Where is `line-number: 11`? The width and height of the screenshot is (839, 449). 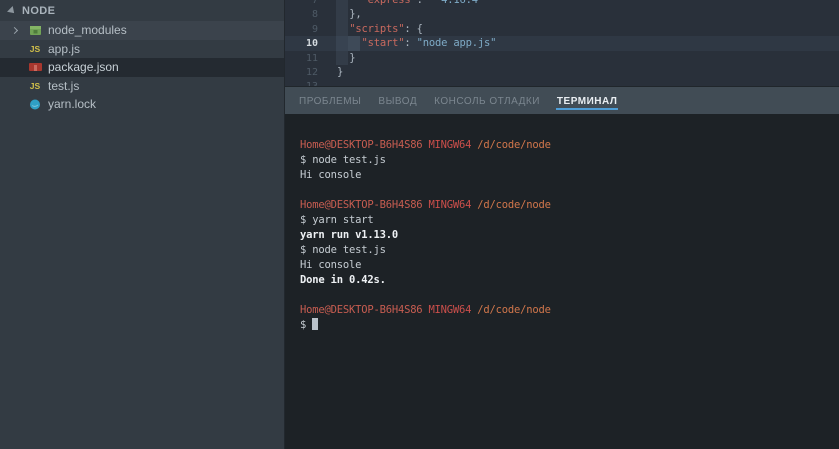
line-number: 11 is located at coordinates (311, 58).